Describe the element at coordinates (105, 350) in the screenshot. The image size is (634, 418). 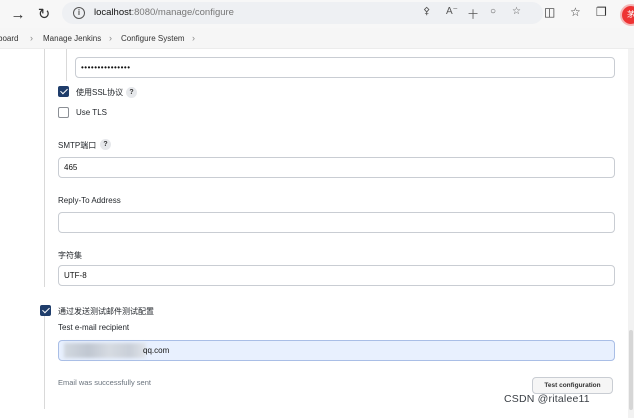
I see `redacted-email-blur` at that location.